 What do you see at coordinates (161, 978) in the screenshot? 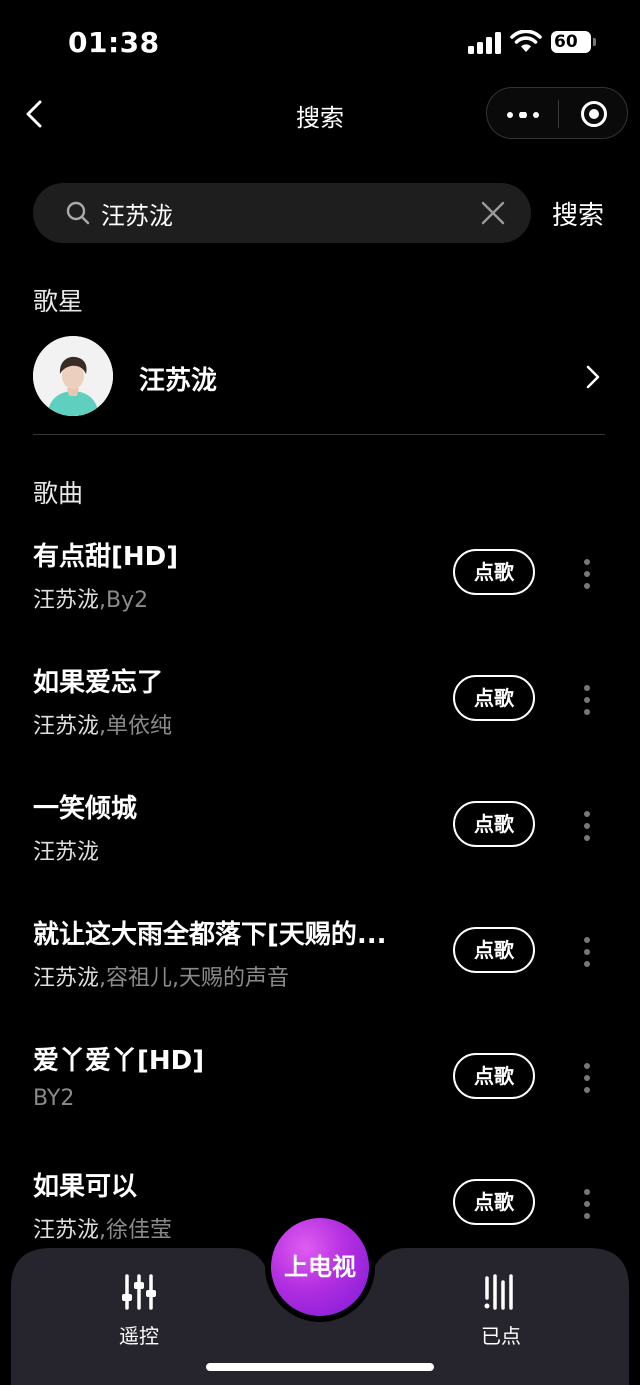
I see `song-artists: 汪苏泷,容祖儿,天赐的声音` at bounding box center [161, 978].